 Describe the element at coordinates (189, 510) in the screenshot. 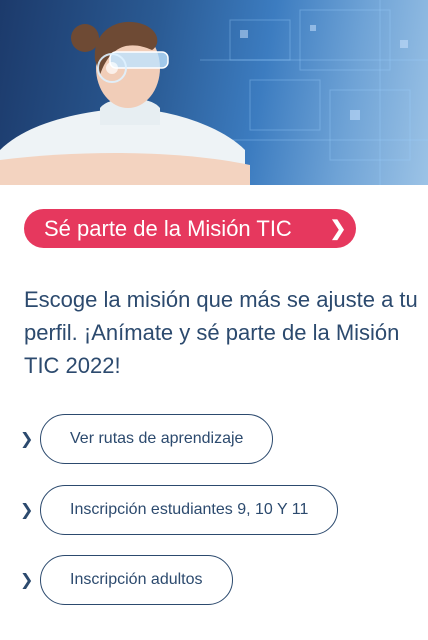

I see `inscripcion-estudiantes-button: Inscripción estudiantes 9, 10 Y 11` at that location.